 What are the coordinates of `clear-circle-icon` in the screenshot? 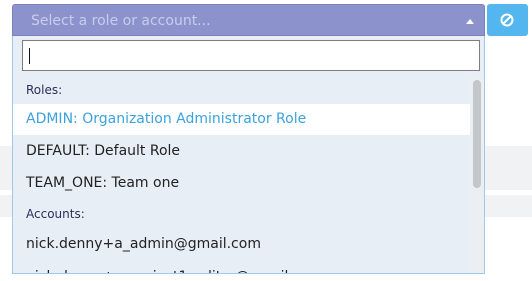 It's located at (507, 20).